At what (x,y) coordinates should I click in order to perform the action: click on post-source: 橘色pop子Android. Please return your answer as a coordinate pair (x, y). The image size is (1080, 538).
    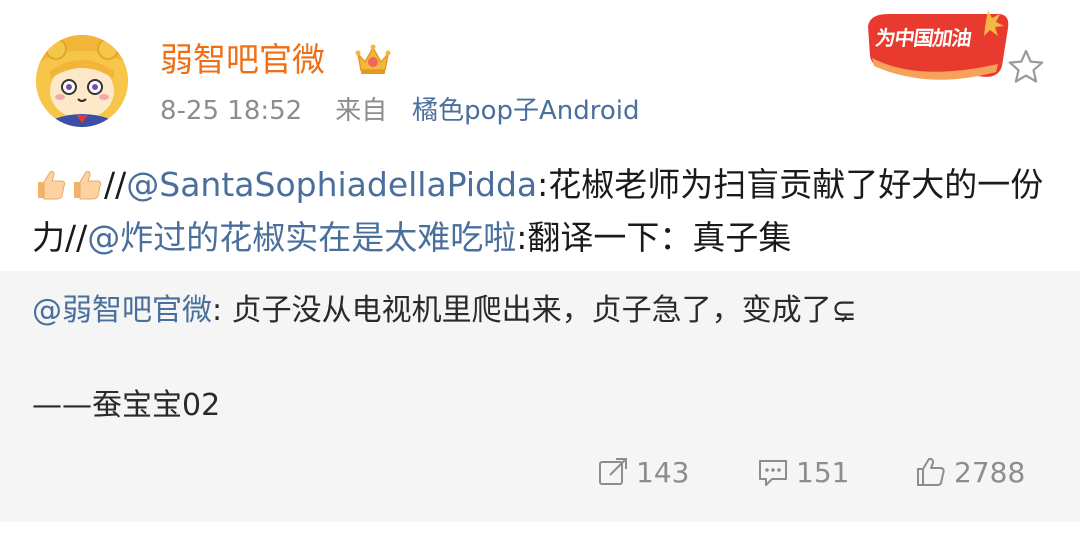
    Looking at the image, I should click on (525, 111).